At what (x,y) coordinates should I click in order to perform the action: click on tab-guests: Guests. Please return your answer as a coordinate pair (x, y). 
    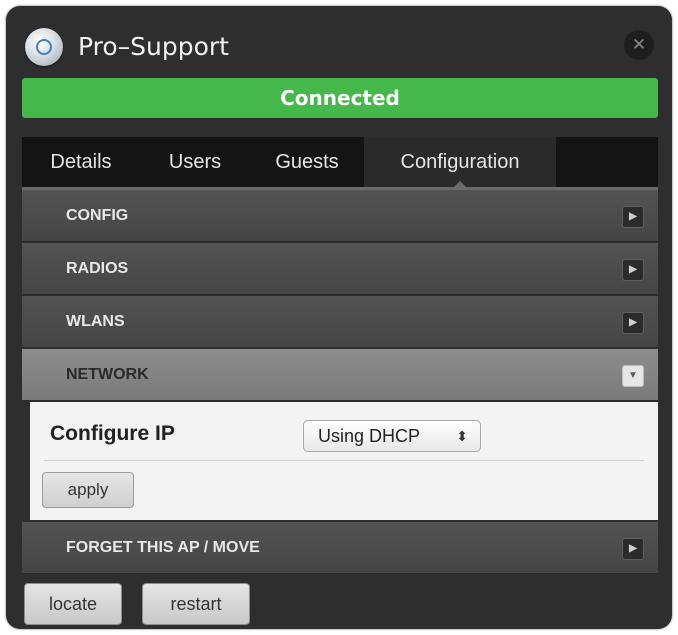
    Looking at the image, I should click on (307, 162).